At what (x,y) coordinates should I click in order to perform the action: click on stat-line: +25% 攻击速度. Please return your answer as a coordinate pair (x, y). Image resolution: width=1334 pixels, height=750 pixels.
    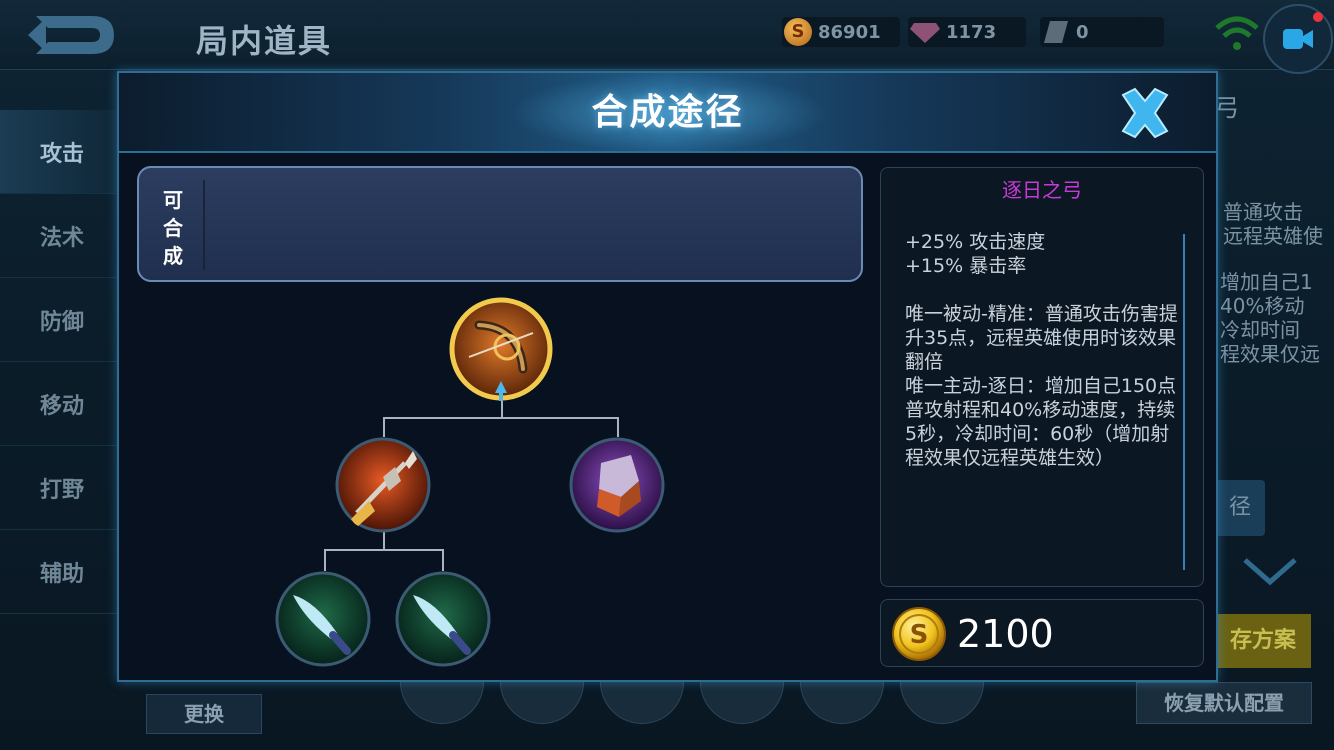
    Looking at the image, I should click on (975, 242).